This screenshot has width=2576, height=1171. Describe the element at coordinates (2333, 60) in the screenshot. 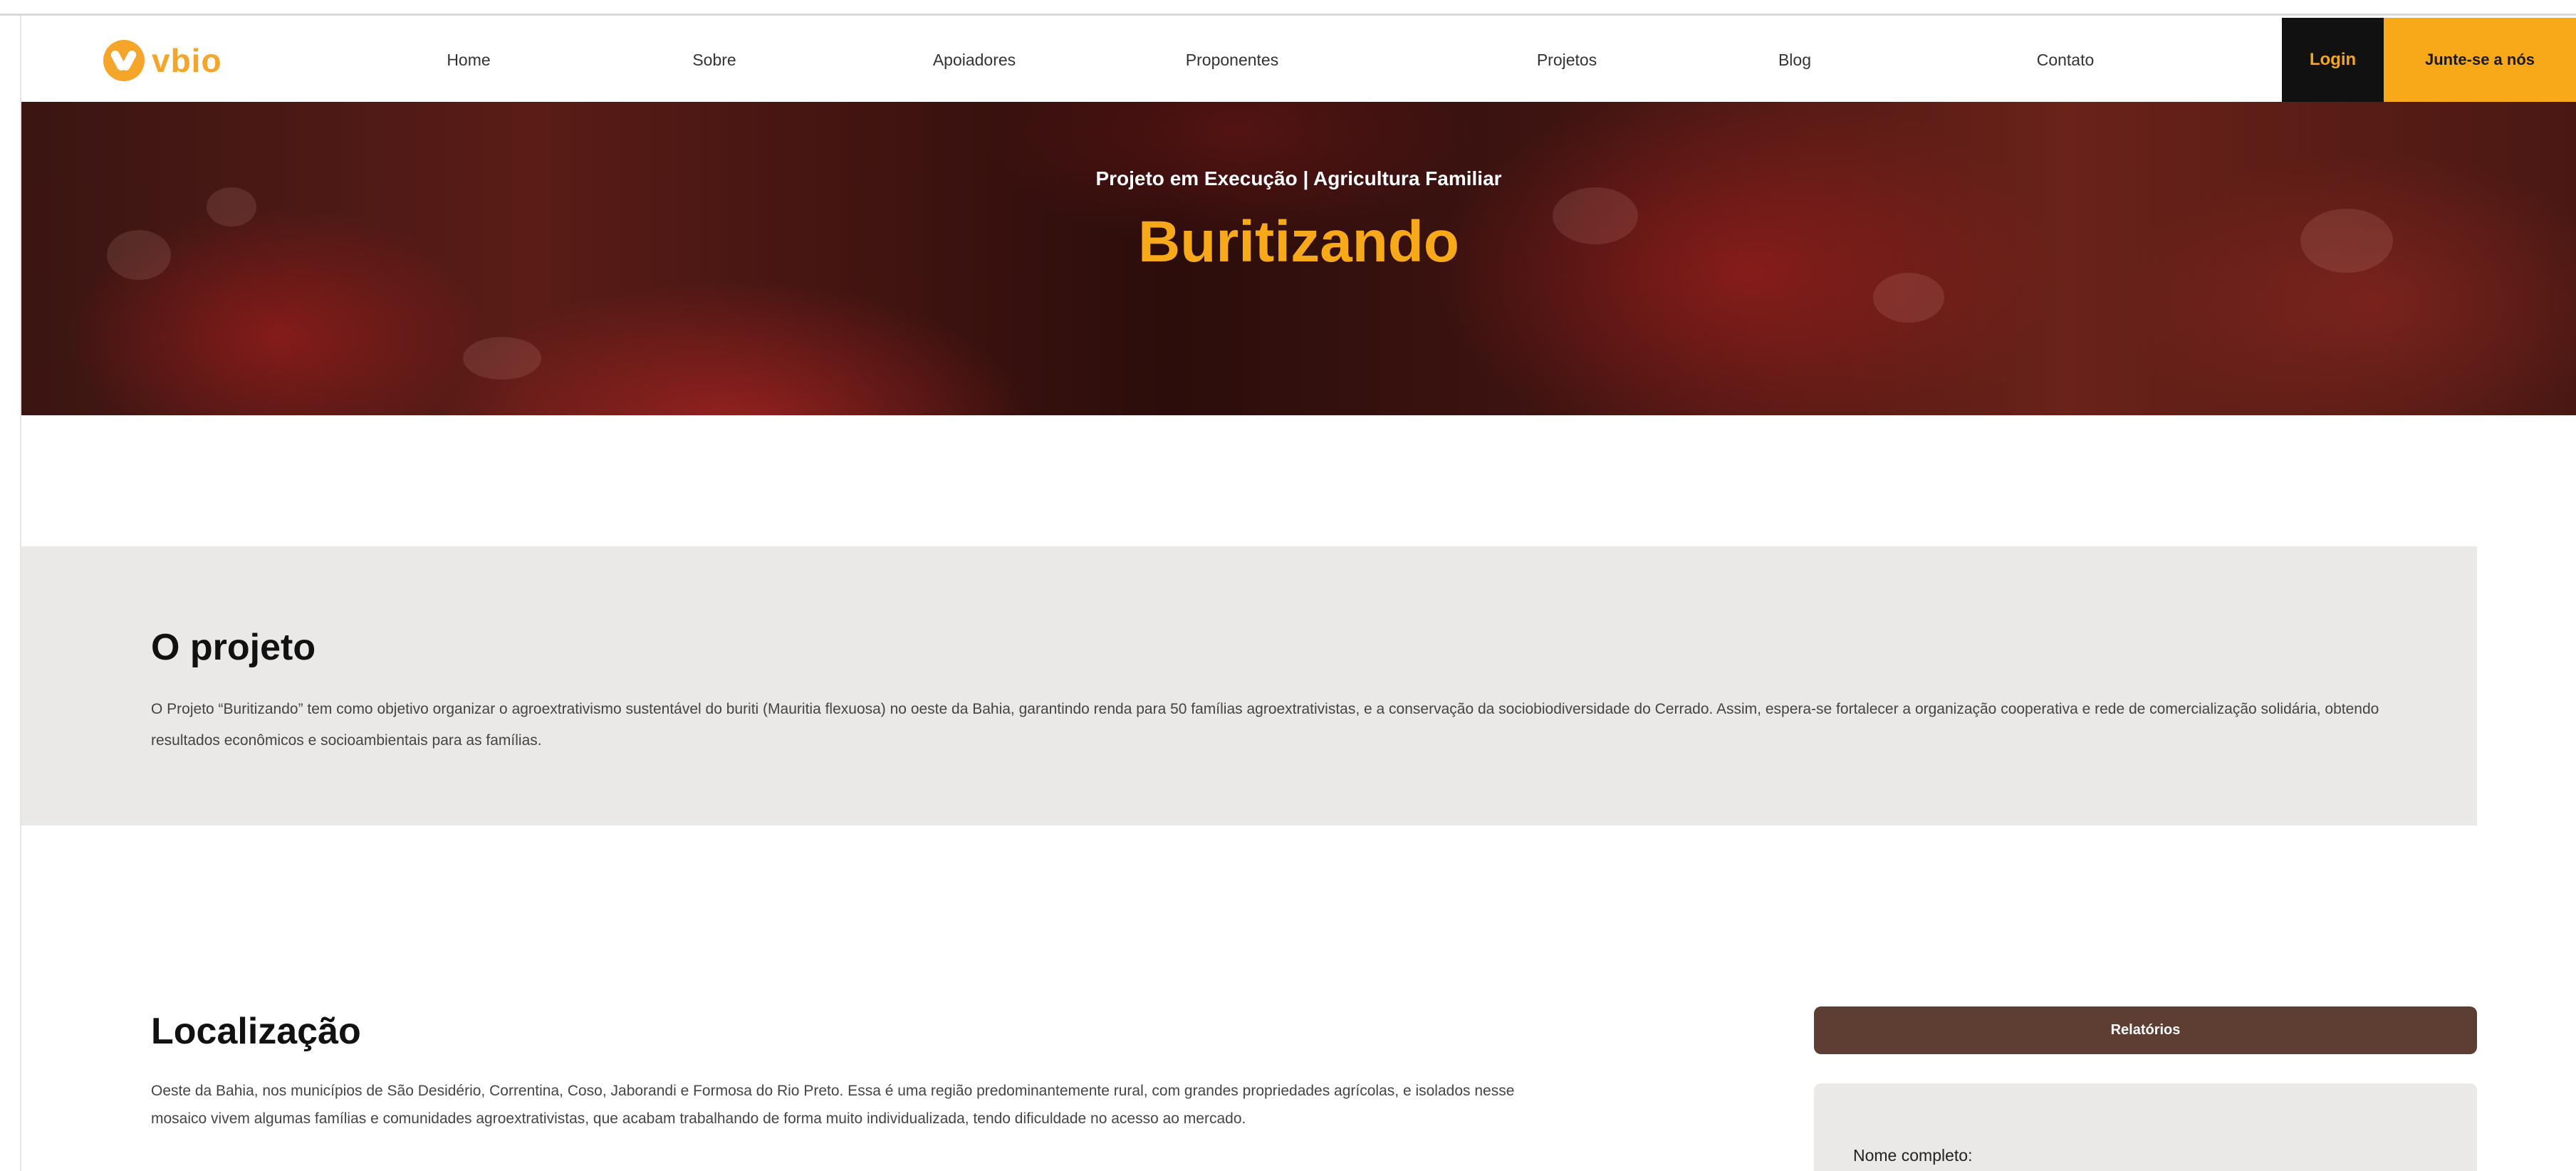

I see `login-button: Login` at that location.